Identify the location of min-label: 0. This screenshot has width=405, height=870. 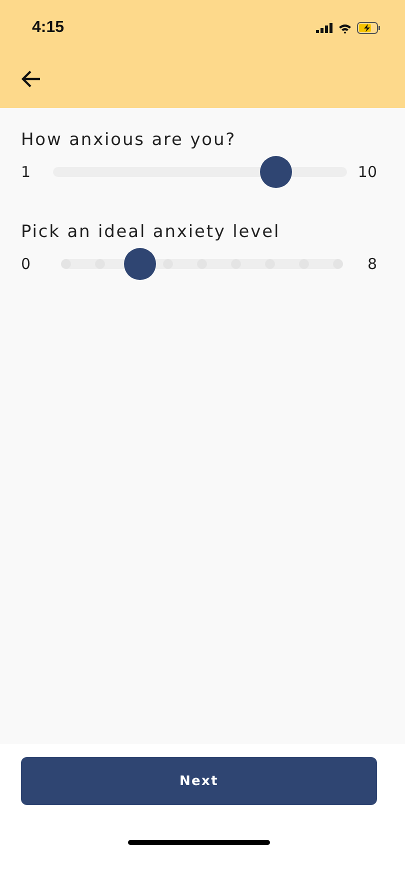
(26, 264).